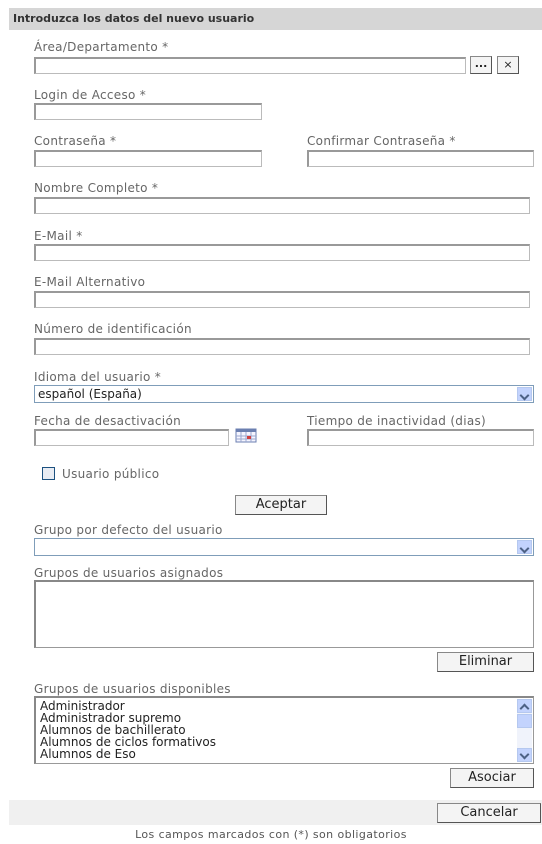  Describe the element at coordinates (98, 377) in the screenshot. I see `language-label: Idioma del usuario *` at that location.